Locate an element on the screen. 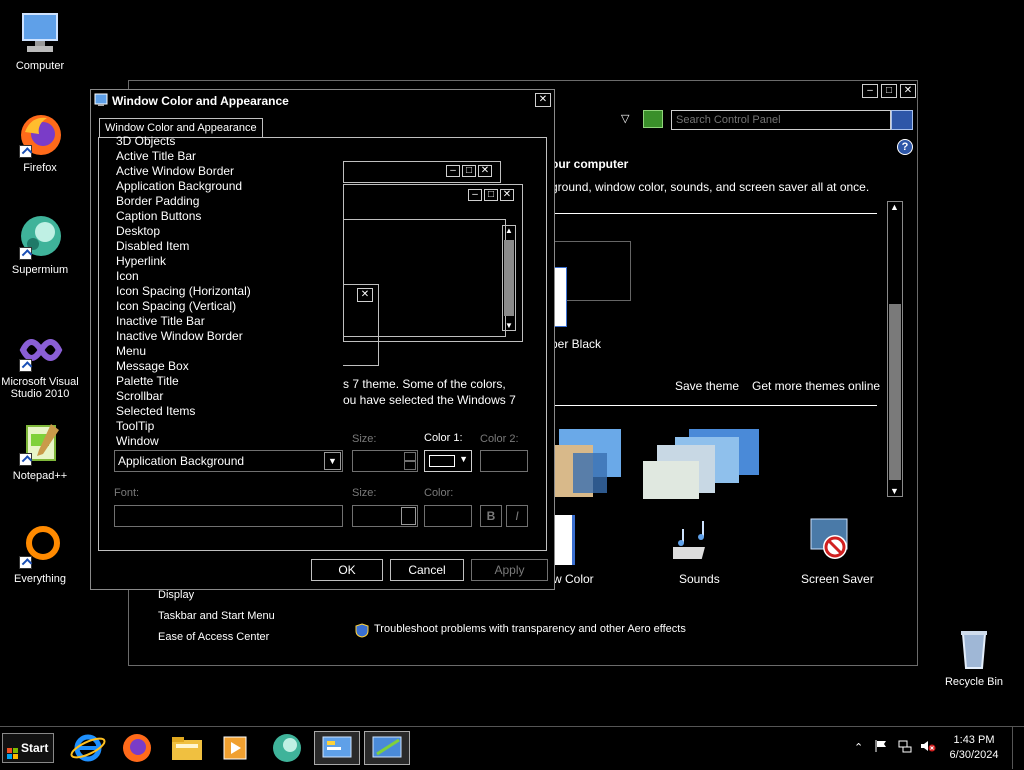  desktop-icon-recycle-bin: Recycle Bin is located at coordinates (974, 657).